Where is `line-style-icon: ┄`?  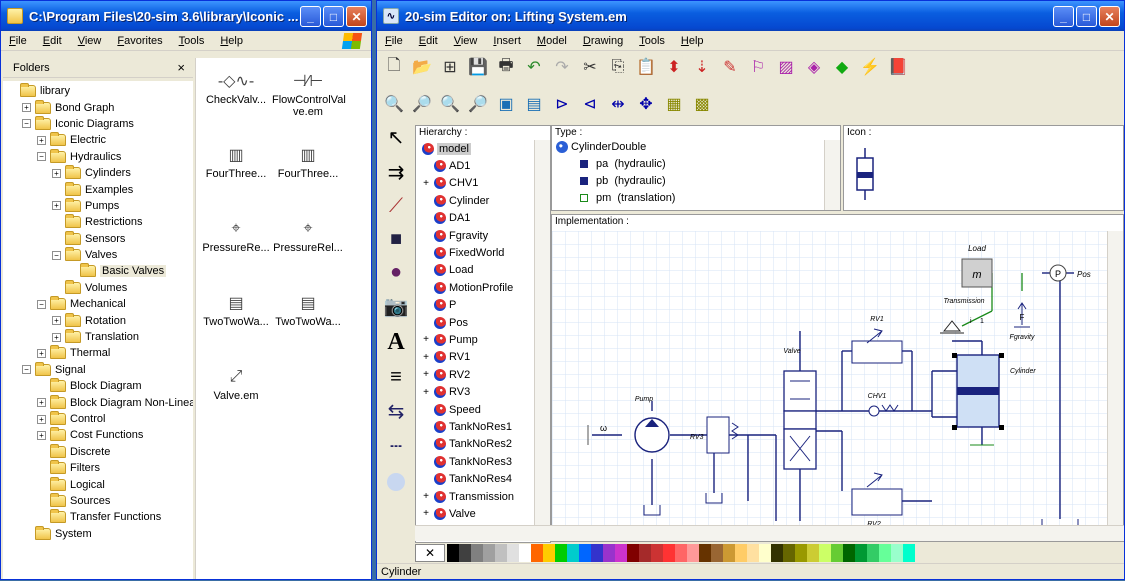
line-style-icon: ┄ is located at coordinates (396, 446).